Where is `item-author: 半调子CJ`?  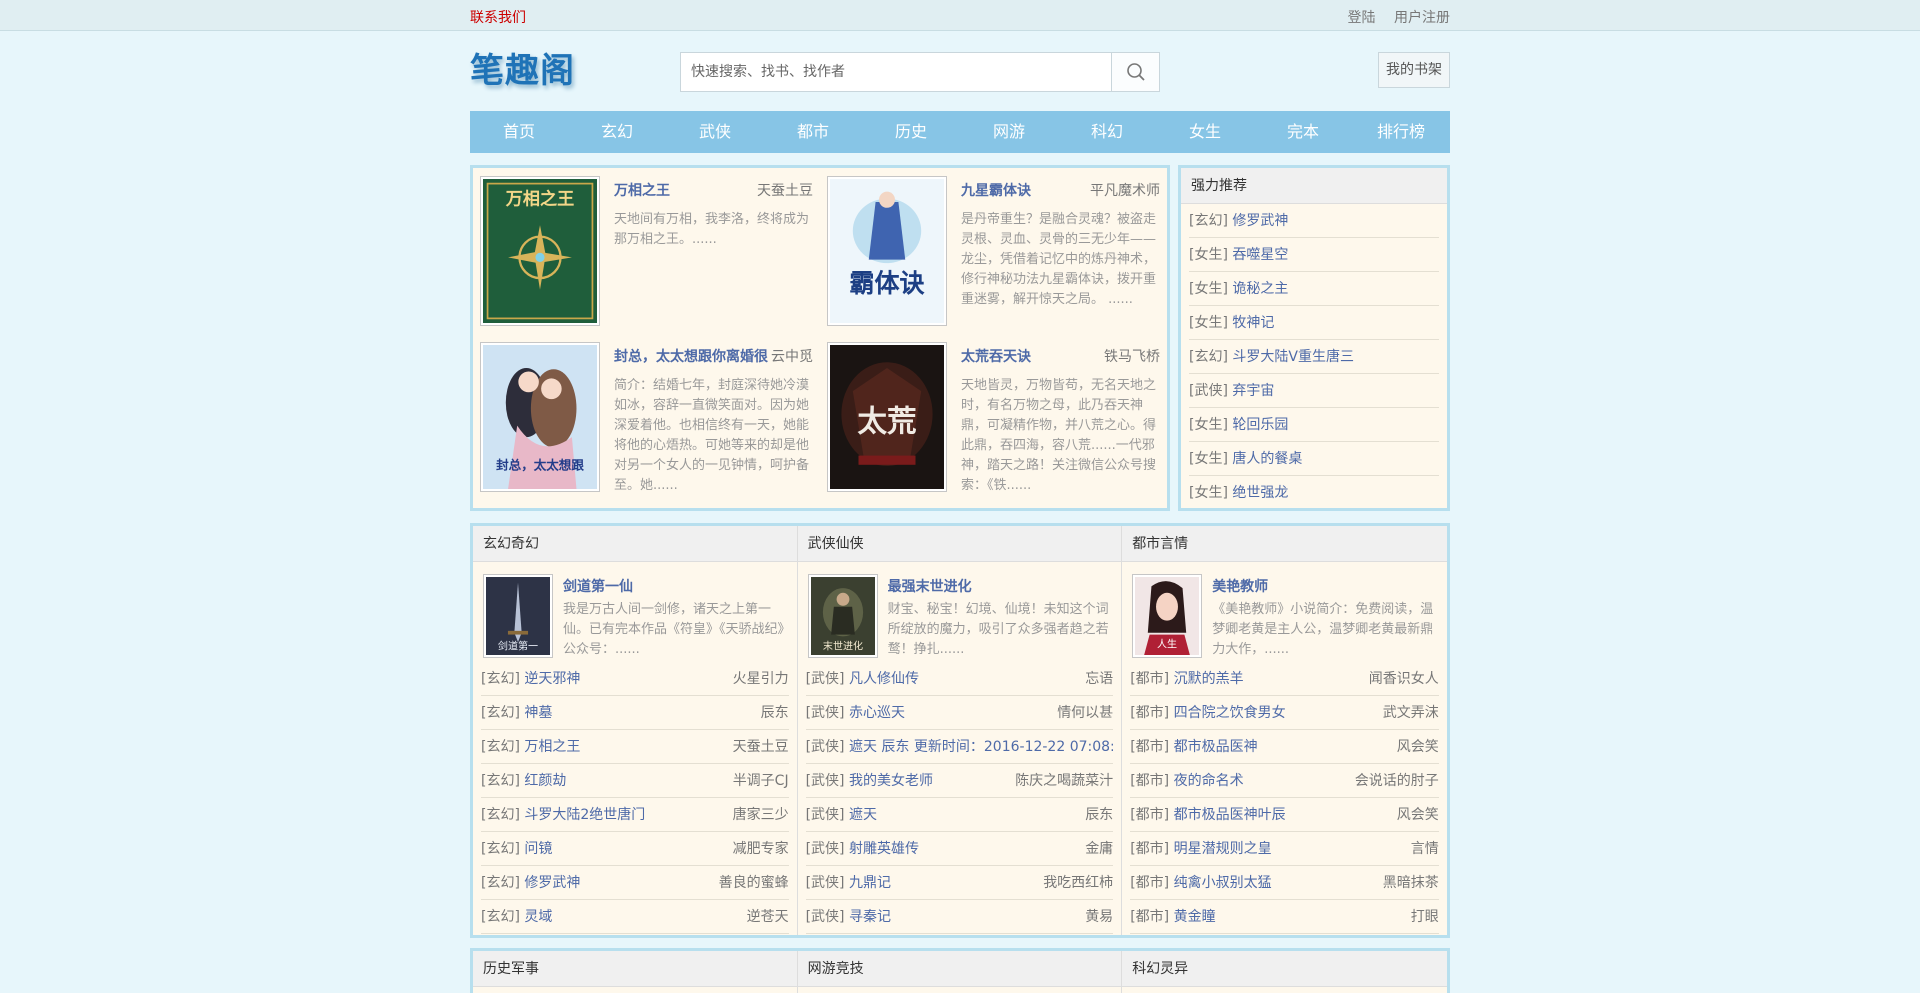 item-author: 半调子CJ is located at coordinates (761, 780).